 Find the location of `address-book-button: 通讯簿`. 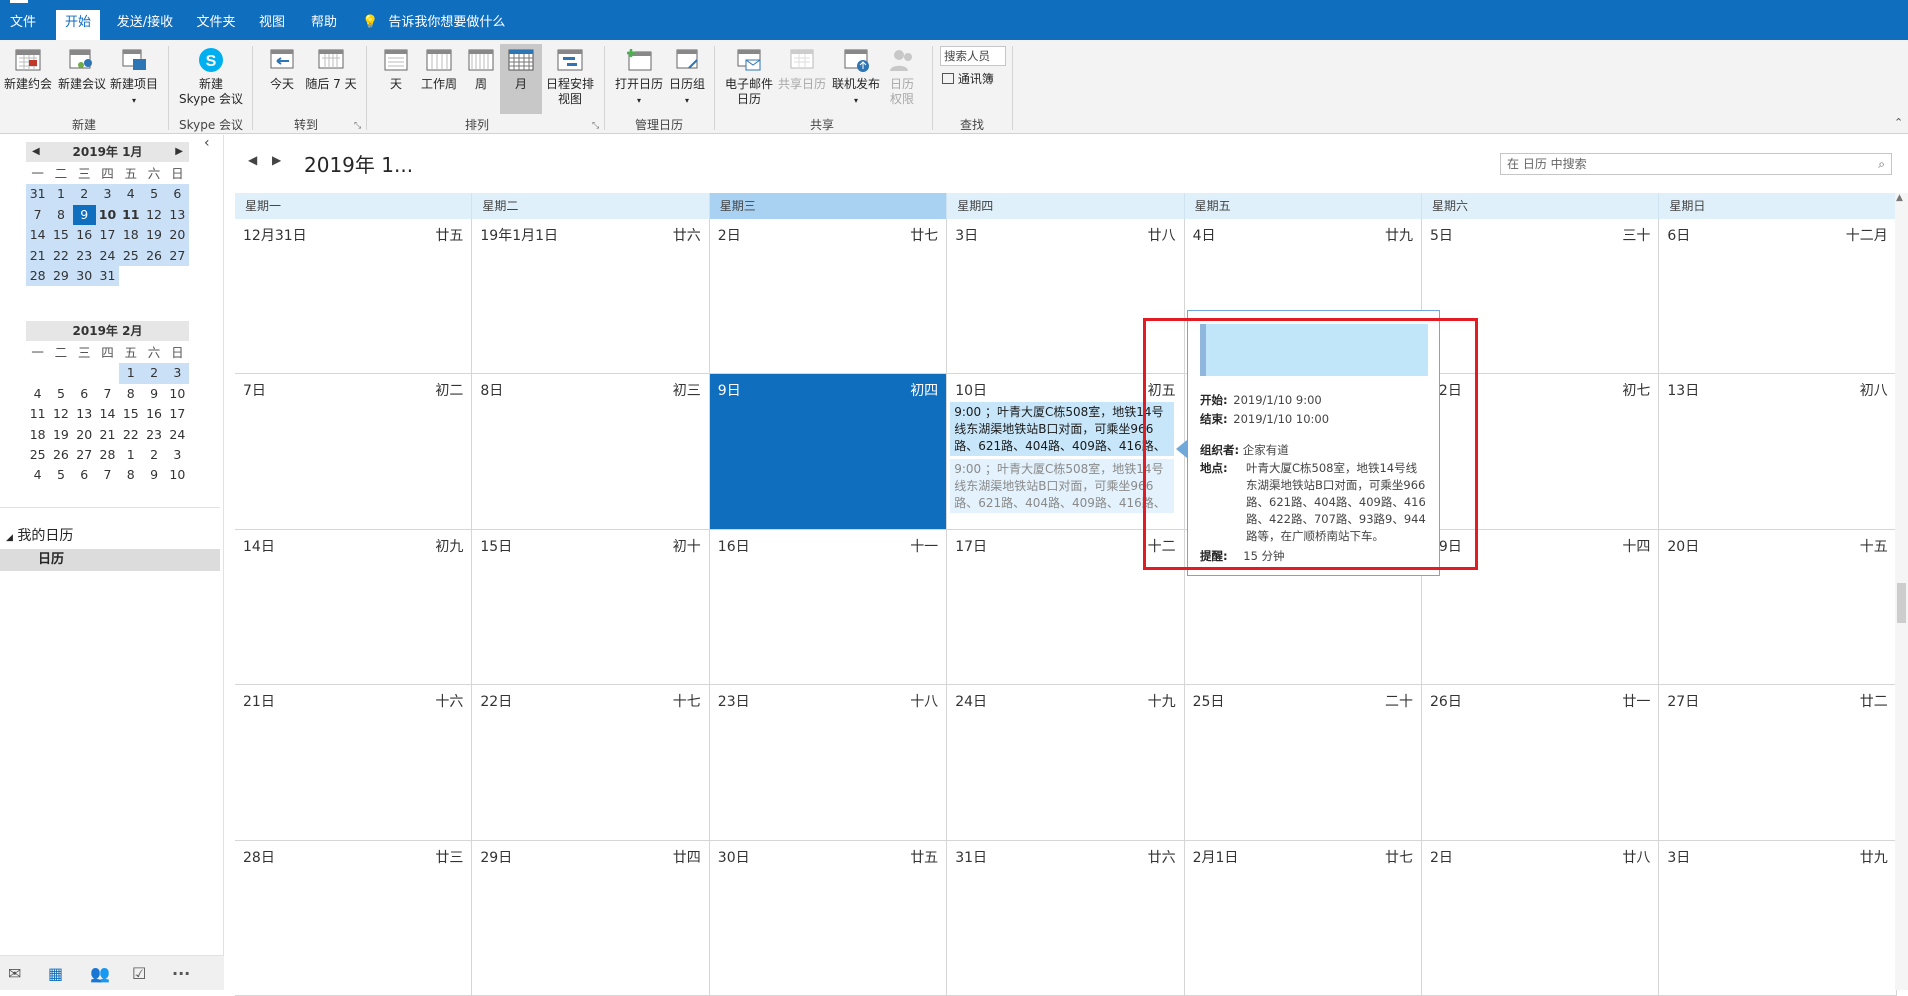

address-book-button: 通讯簿 is located at coordinates (968, 78).